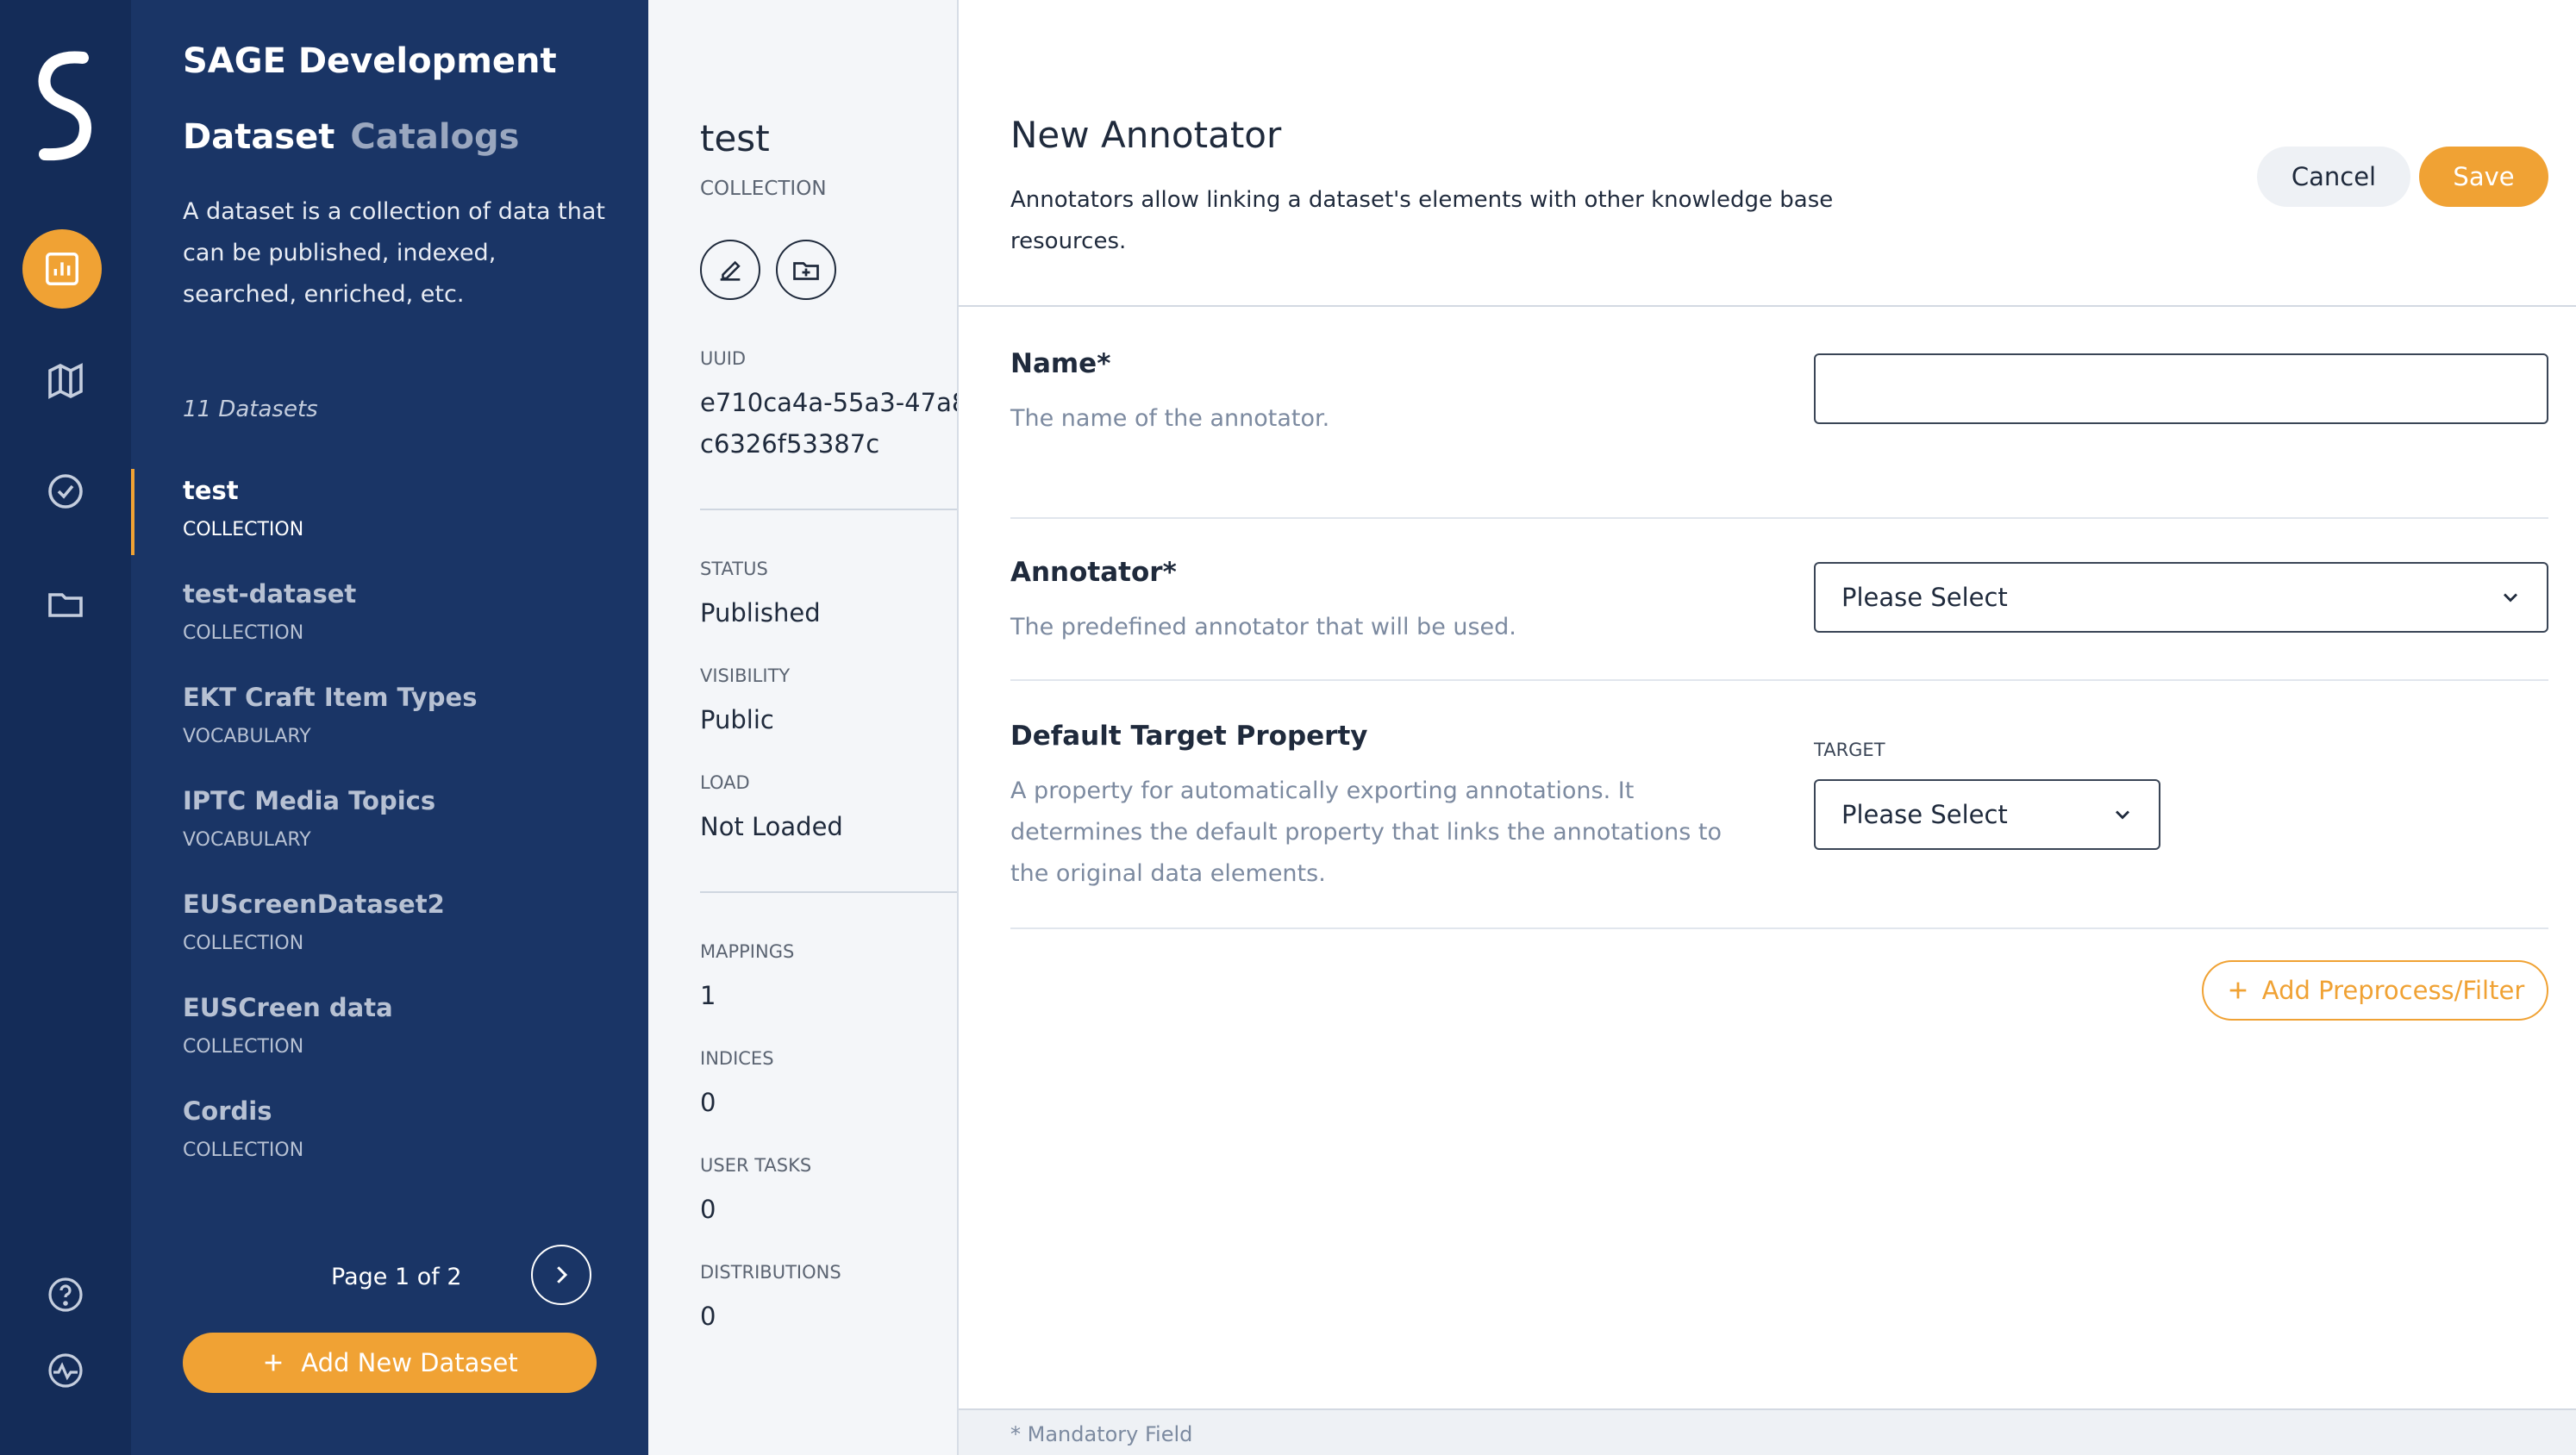 The height and width of the screenshot is (1455, 2576). What do you see at coordinates (2181, 597) in the screenshot?
I see `annotator-select: Please Select` at bounding box center [2181, 597].